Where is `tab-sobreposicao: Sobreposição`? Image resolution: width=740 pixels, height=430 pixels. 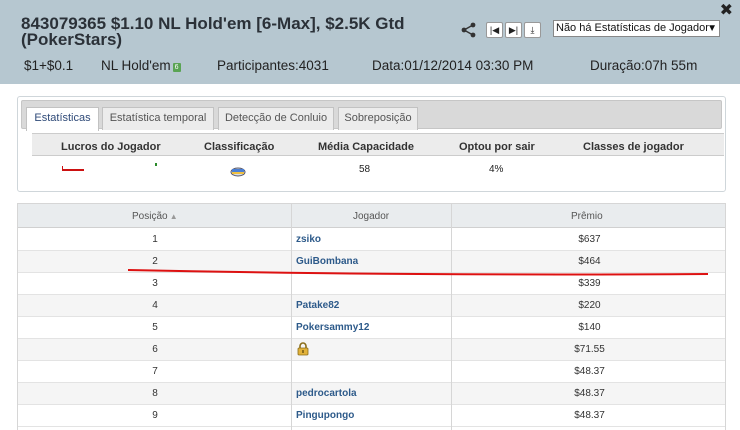
tab-sobreposicao: Sobreposição is located at coordinates (378, 118).